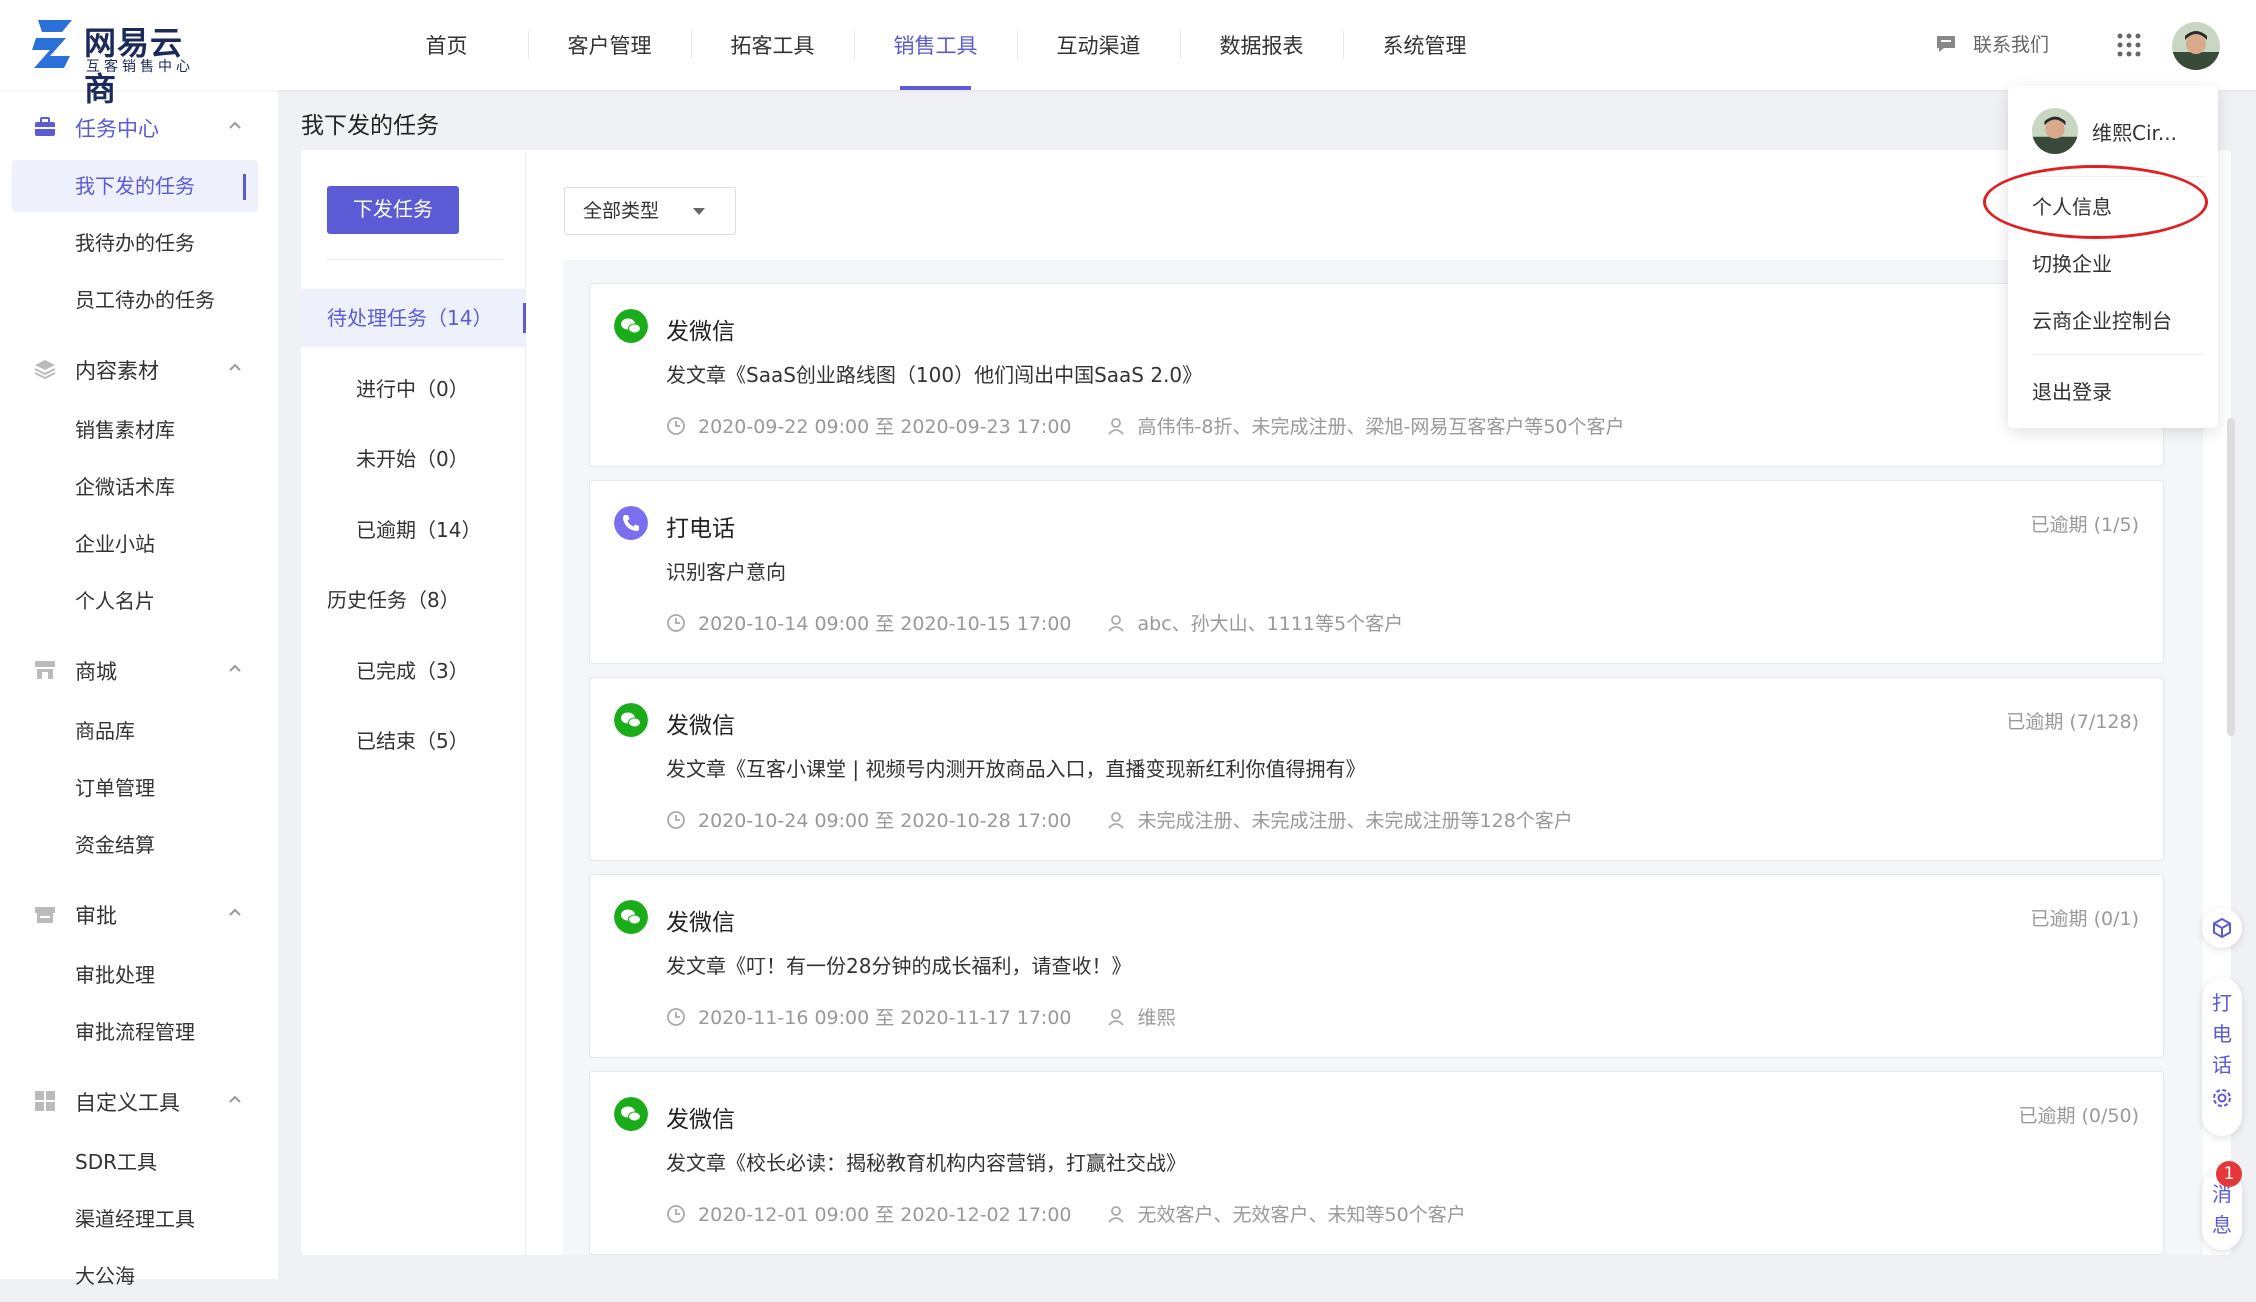 Image resolution: width=2256 pixels, height=1302 pixels. What do you see at coordinates (926, 1163) in the screenshot?
I see `task-description: 发文章《校长必读：揭秘教育机构内容营销，打赢社交战》` at bounding box center [926, 1163].